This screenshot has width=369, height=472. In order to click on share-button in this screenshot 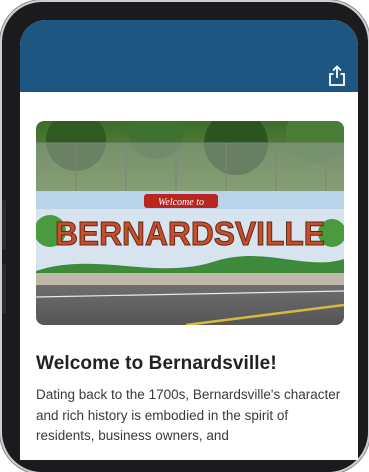, I will do `click(337, 76)`.